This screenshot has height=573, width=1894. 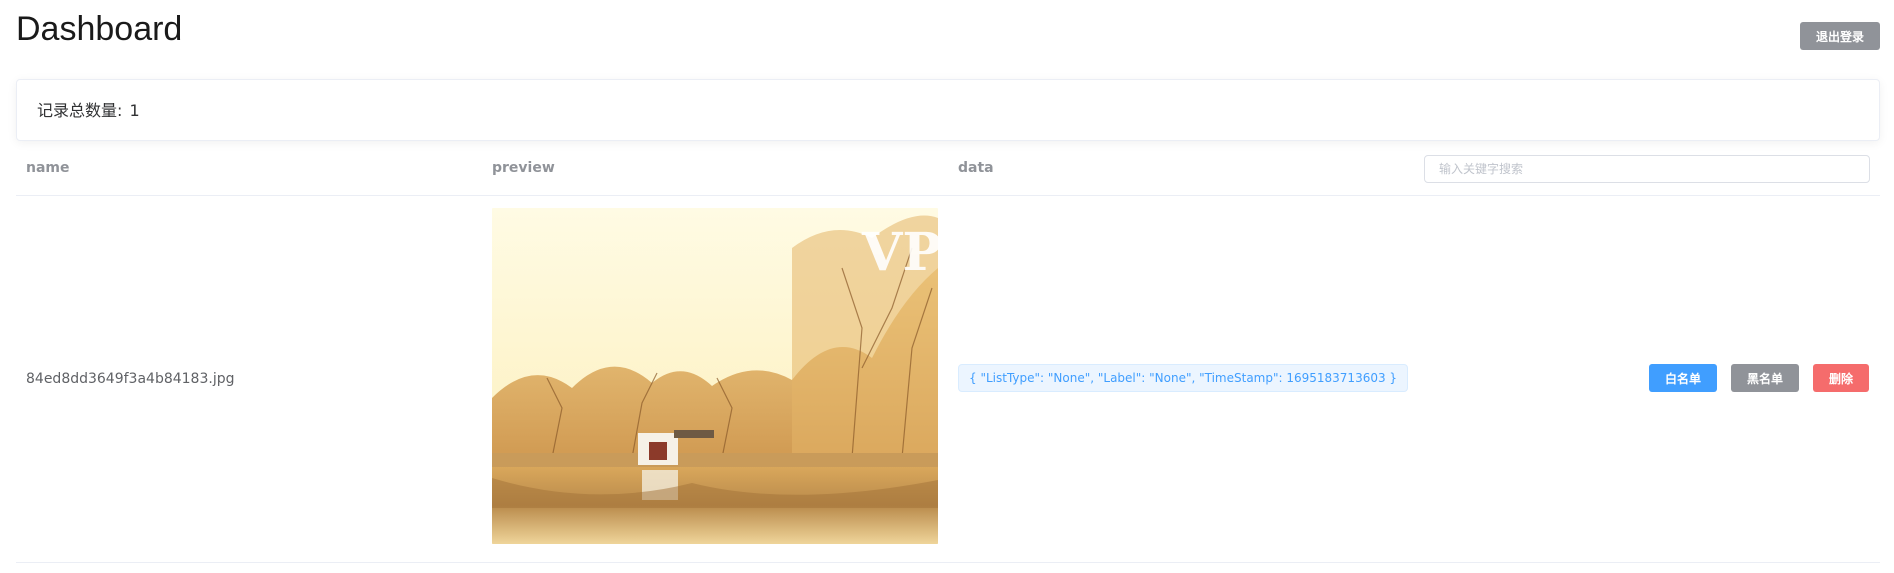 I want to click on preview-watermark: VP, so click(x=899, y=252).